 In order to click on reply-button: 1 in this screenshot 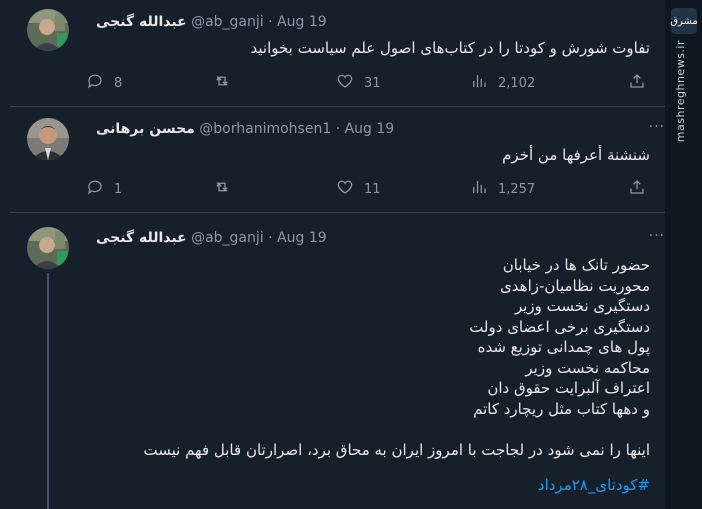, I will do `click(104, 189)`.